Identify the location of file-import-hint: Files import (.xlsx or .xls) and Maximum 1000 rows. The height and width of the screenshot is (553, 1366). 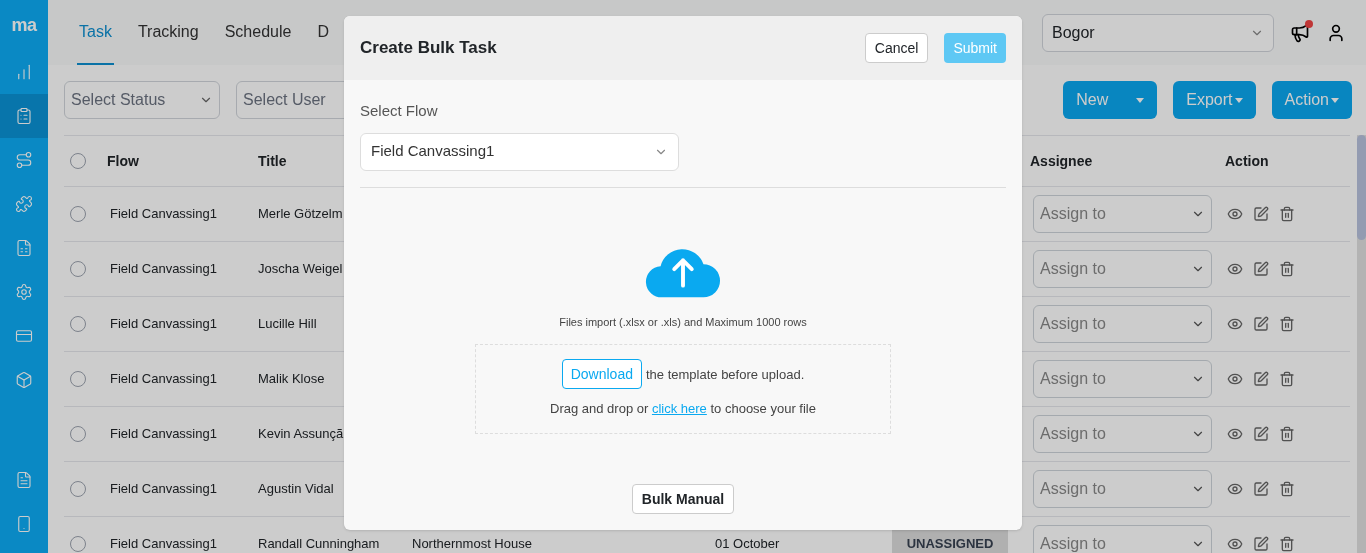
(683, 322).